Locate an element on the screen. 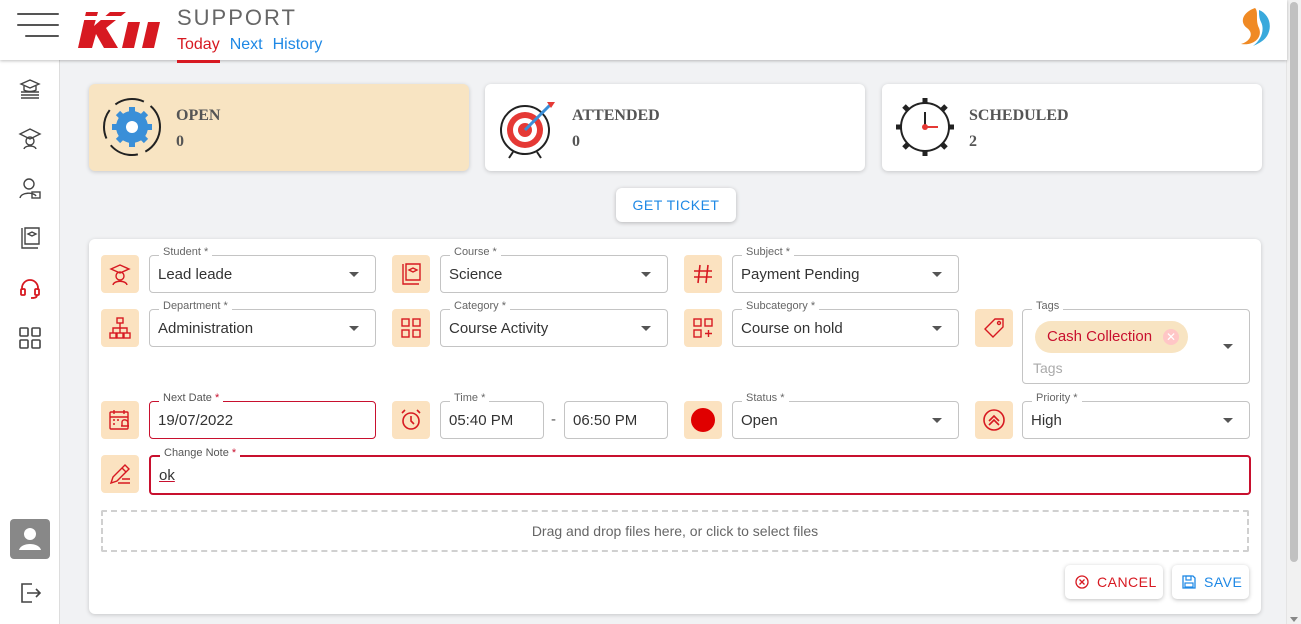  start-time-field: Time * 05:40 PM is located at coordinates (492, 415).